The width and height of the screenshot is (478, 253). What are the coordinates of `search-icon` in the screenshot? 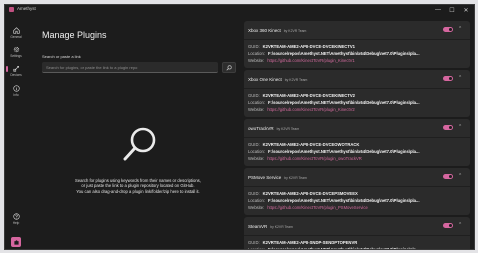 It's located at (229, 67).